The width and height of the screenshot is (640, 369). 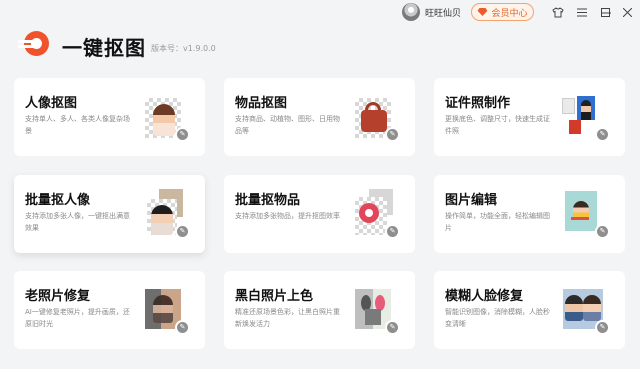 What do you see at coordinates (497, 125) in the screenshot?
I see `card-description: 更换底色、调整尺寸，快速生成证件照` at bounding box center [497, 125].